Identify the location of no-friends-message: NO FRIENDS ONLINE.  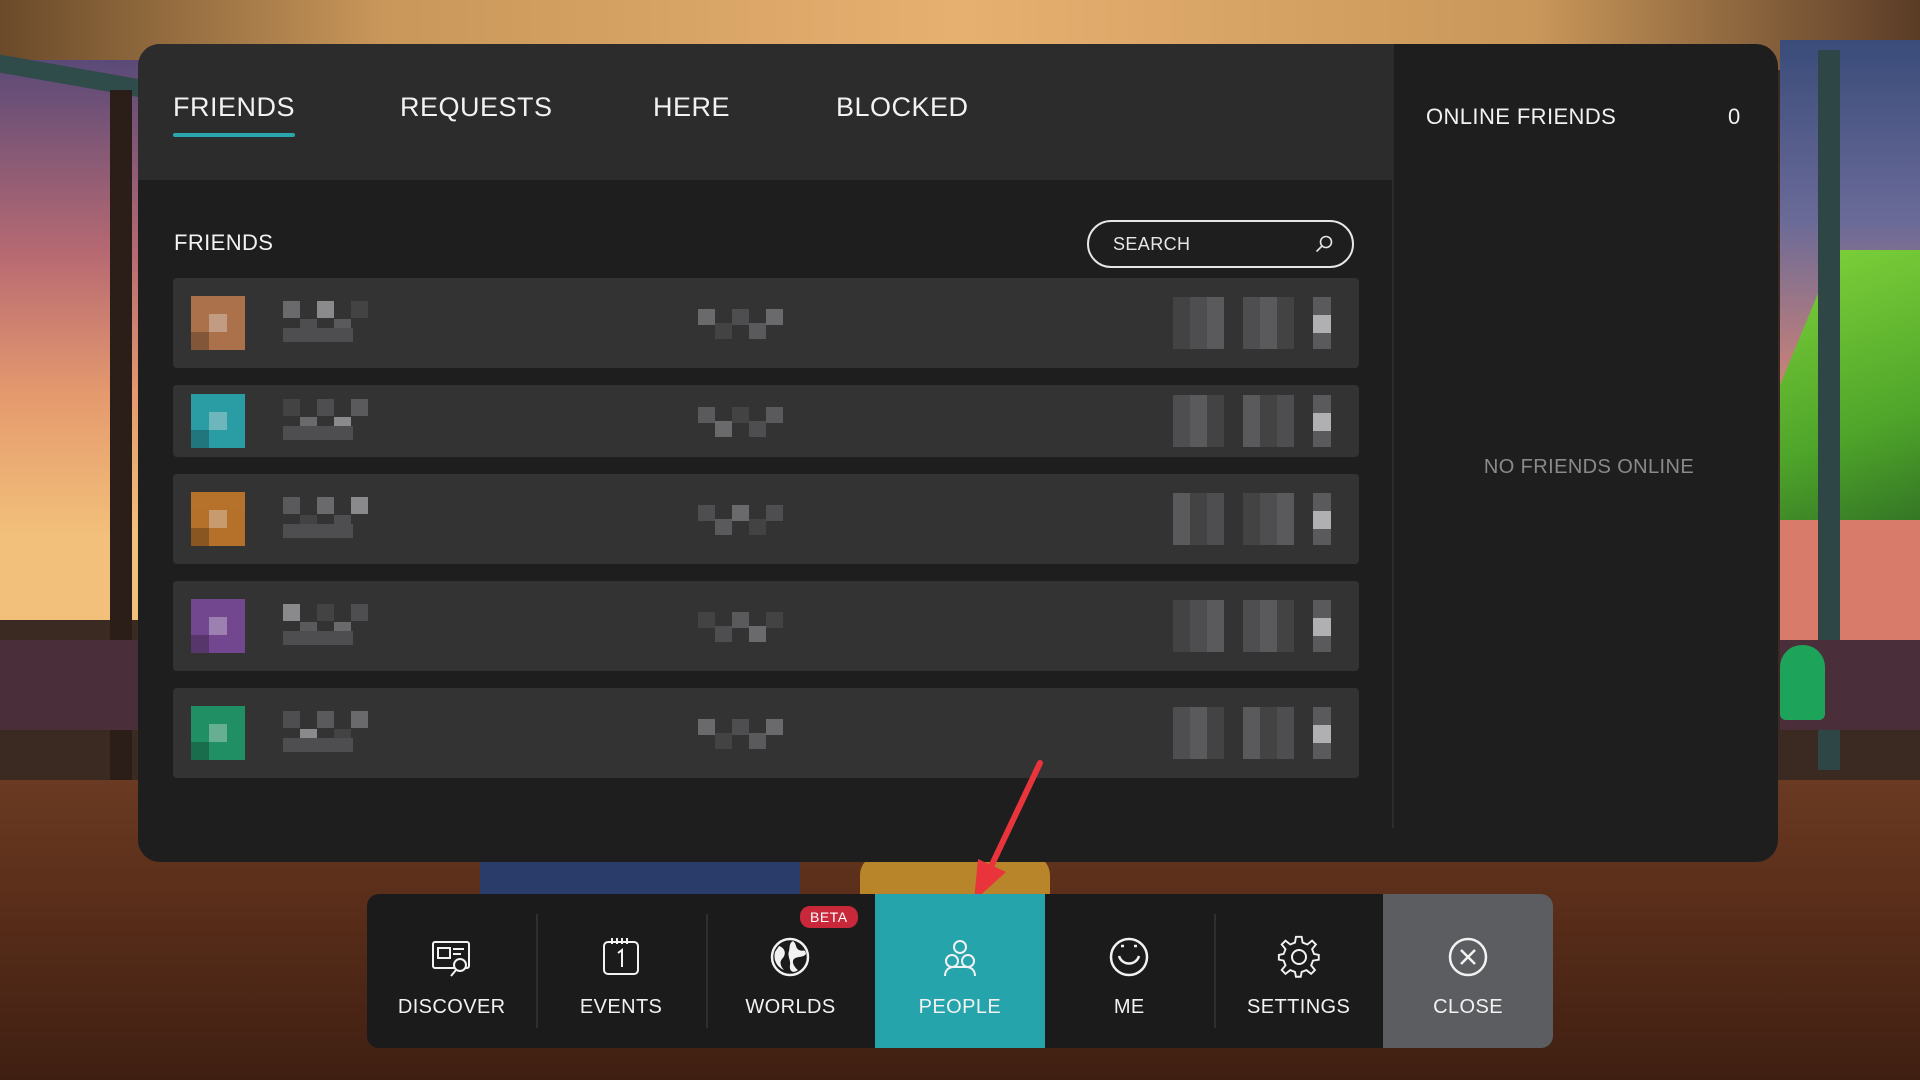
(1589, 467).